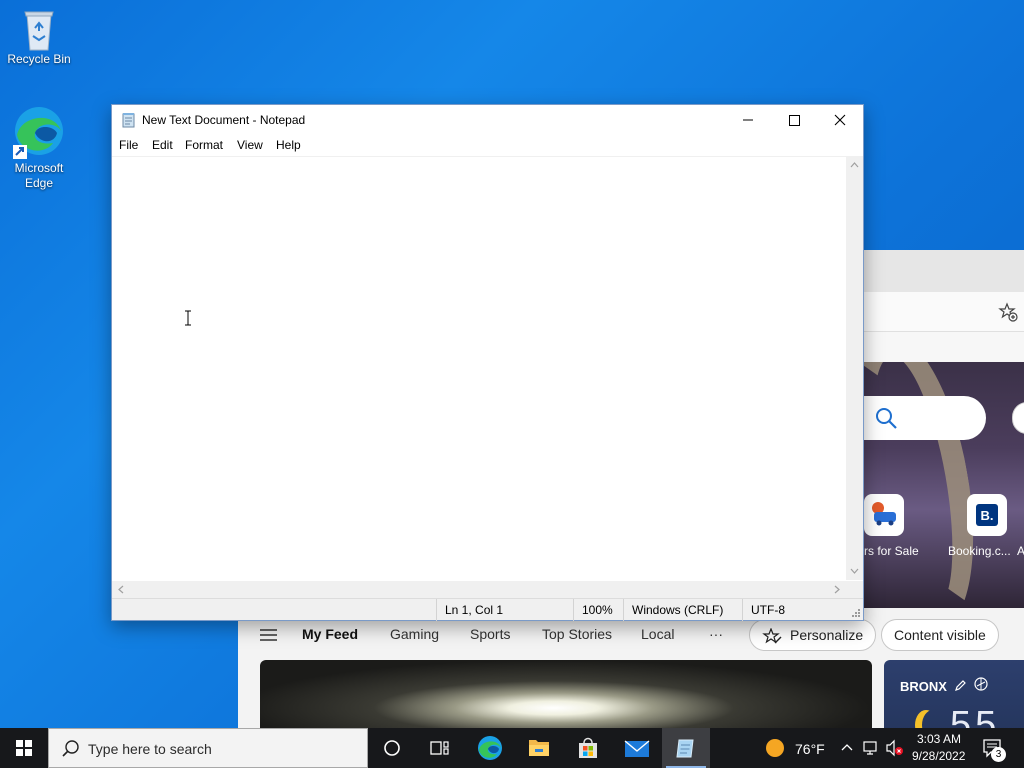 The width and height of the screenshot is (1024, 768). Describe the element at coordinates (748, 120) in the screenshot. I see `minimize-button` at that location.